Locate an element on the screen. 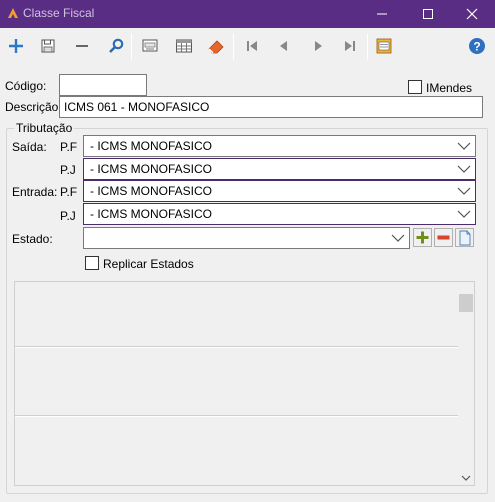 The width and height of the screenshot is (495, 502). next-record-button is located at coordinates (318, 46).